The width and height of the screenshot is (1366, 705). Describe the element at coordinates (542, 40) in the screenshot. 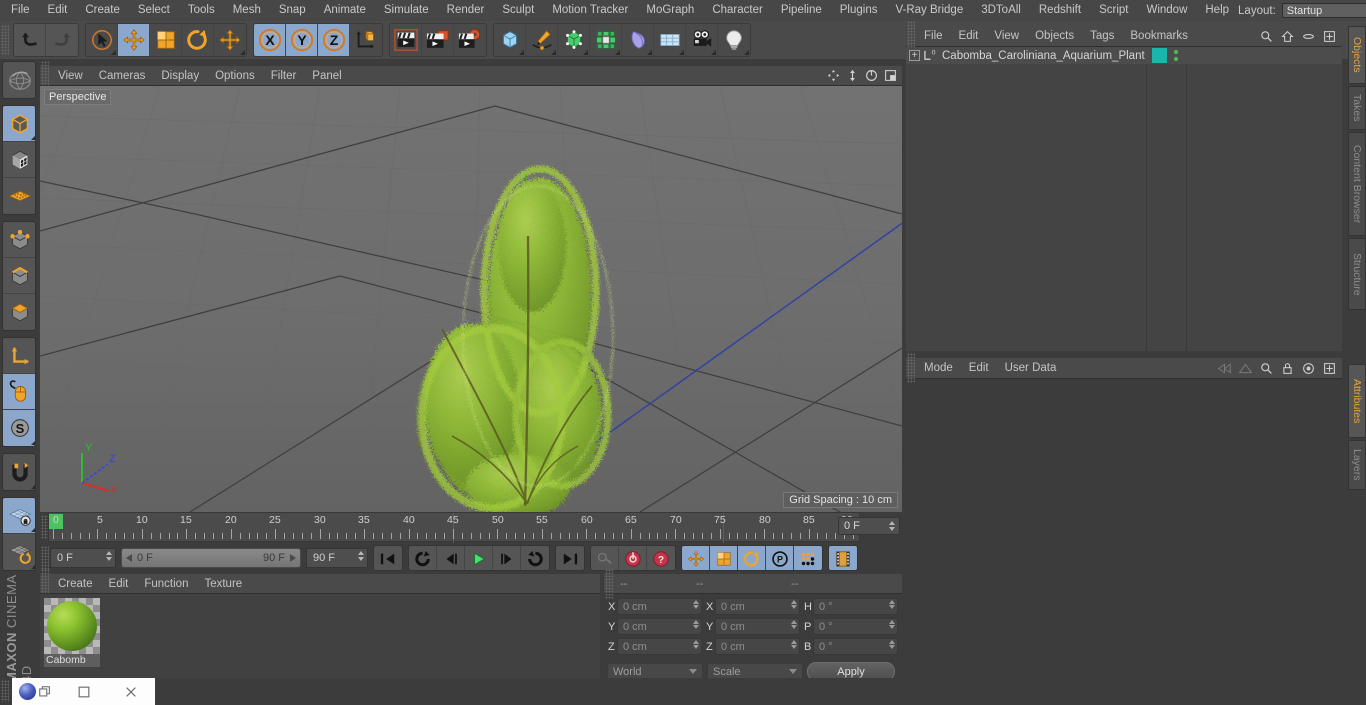

I see `add-spline-button` at that location.